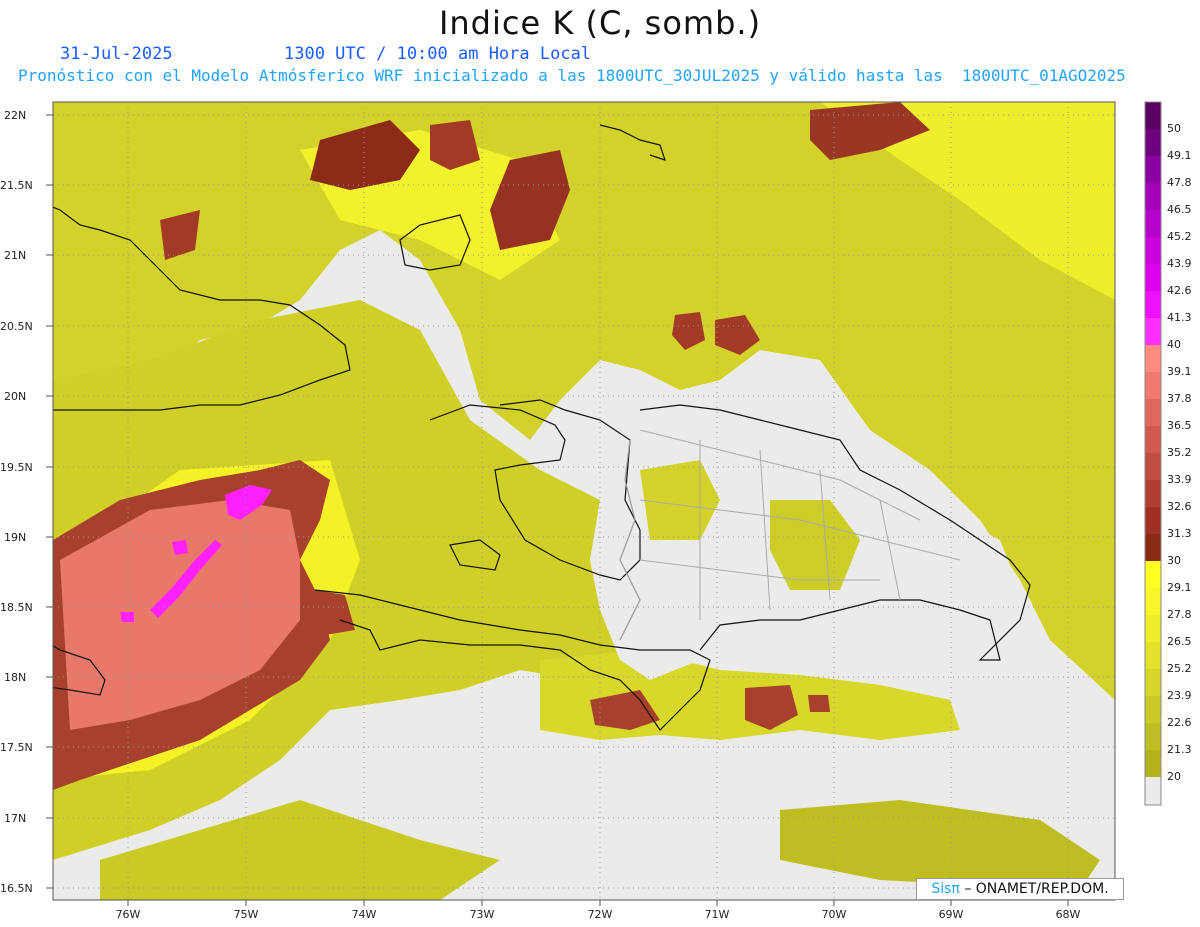 The image size is (1200, 927). Describe the element at coordinates (1179, 209) in the screenshot. I see `legend-label: 46.5` at that location.